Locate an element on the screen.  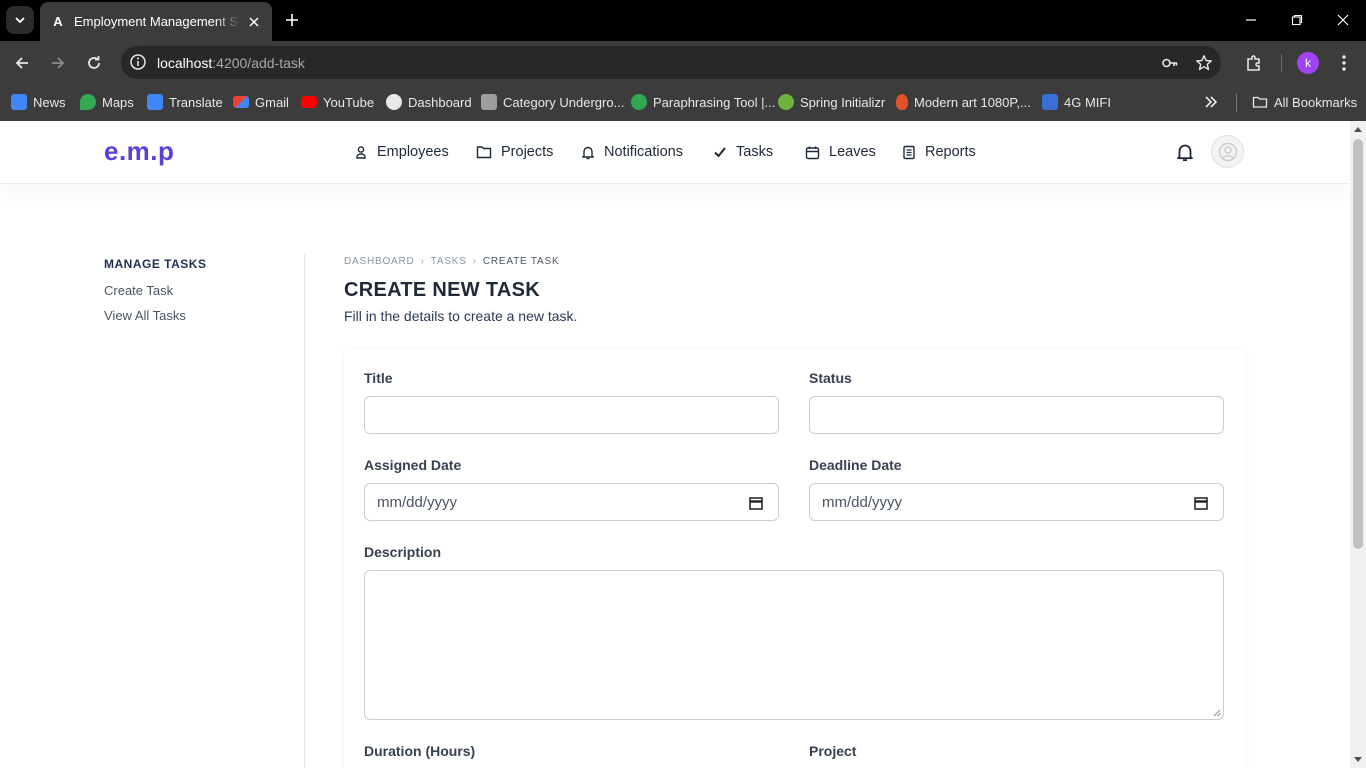
bookmarks-overflow-icon is located at coordinates (1211, 102).